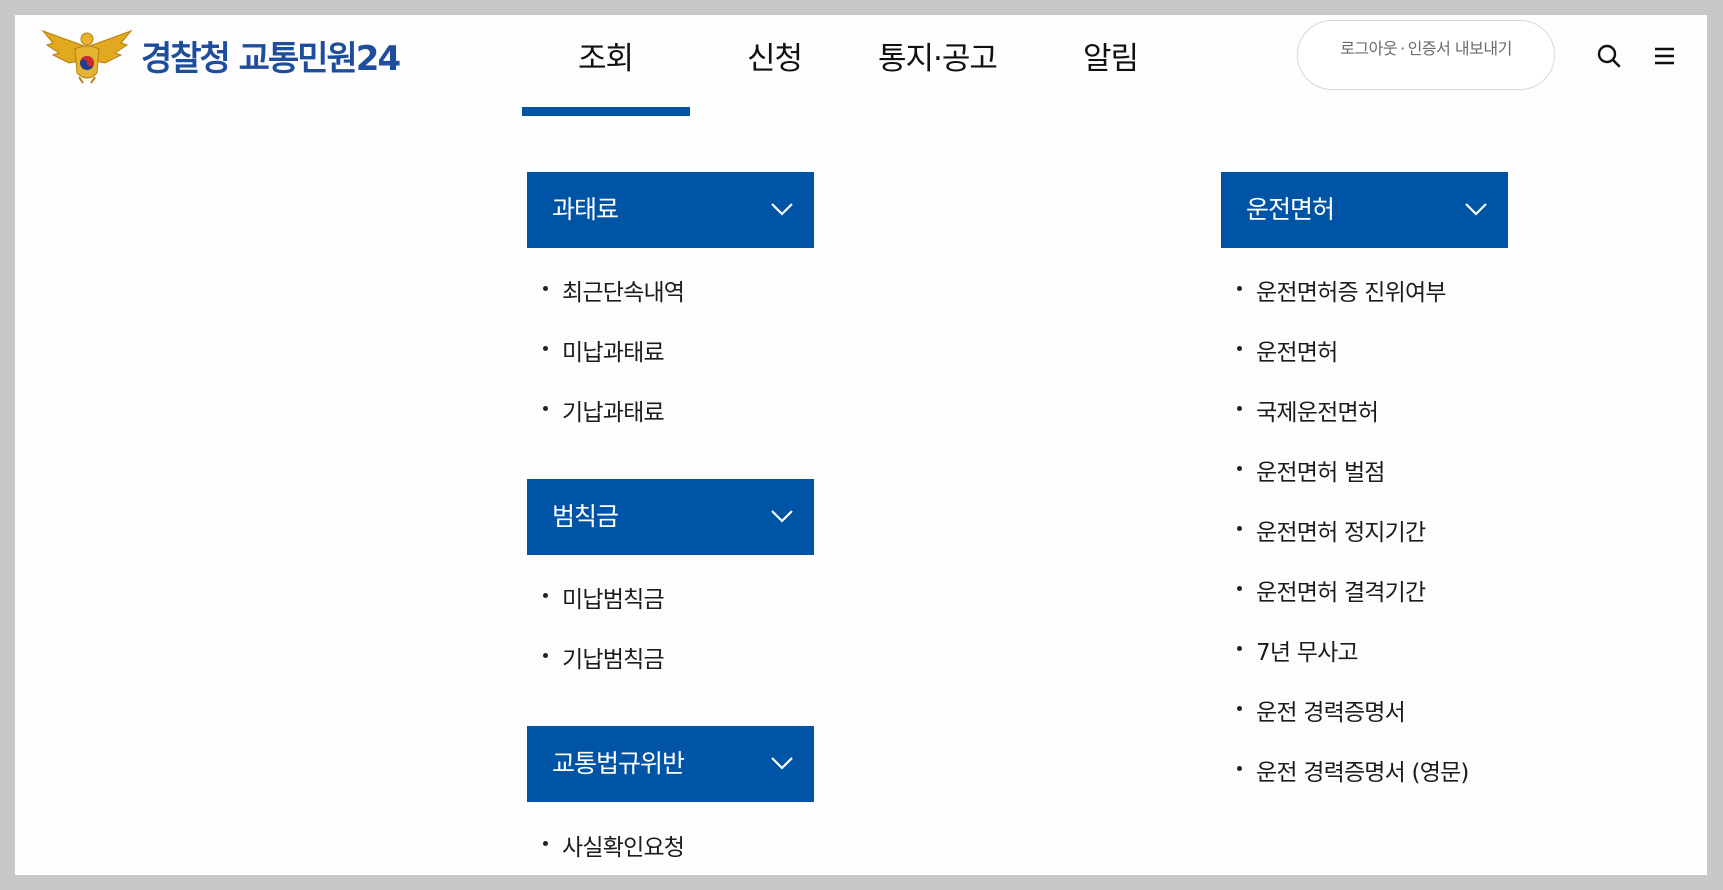 Image resolution: width=1723 pixels, height=890 pixels. I want to click on menu-item-recent-enforcement: 최근단속내역, so click(606, 290).